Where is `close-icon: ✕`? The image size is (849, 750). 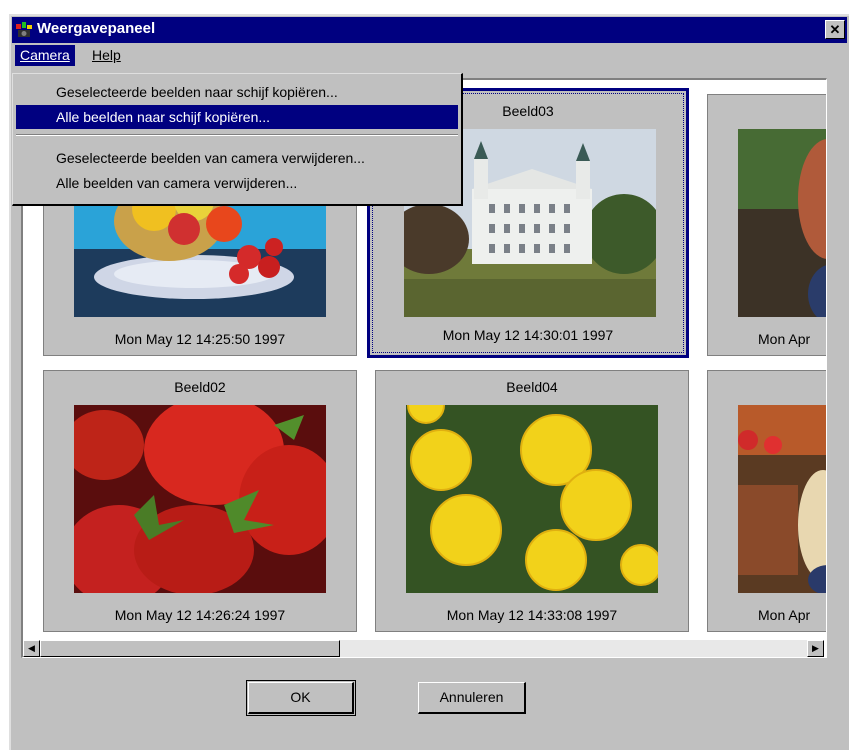
close-icon: ✕ is located at coordinates (835, 29).